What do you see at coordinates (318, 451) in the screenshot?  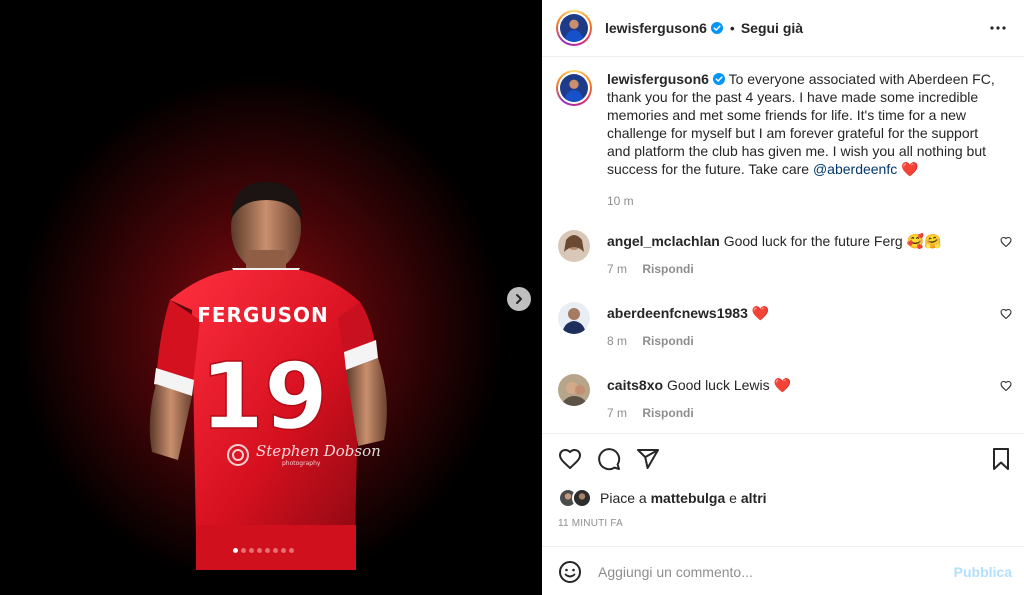 I see `watermark: Stephen Dobson` at bounding box center [318, 451].